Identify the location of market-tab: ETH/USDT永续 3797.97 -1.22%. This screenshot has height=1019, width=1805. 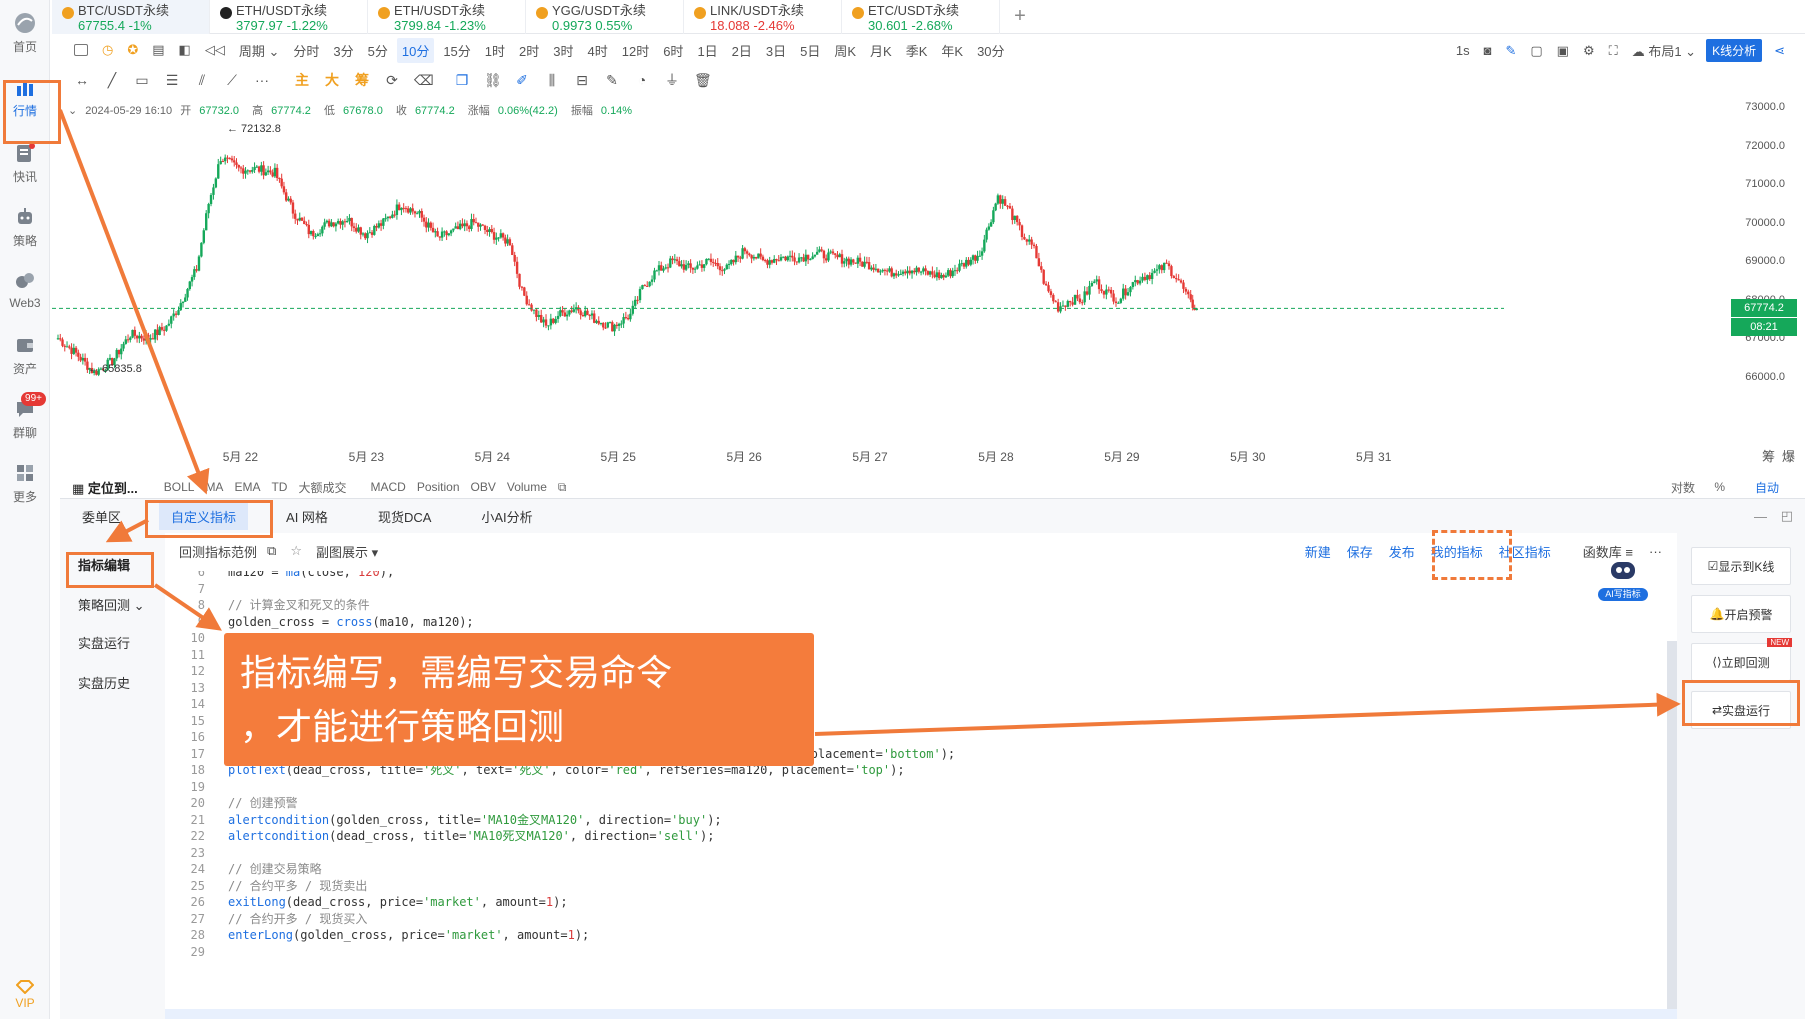
(289, 17).